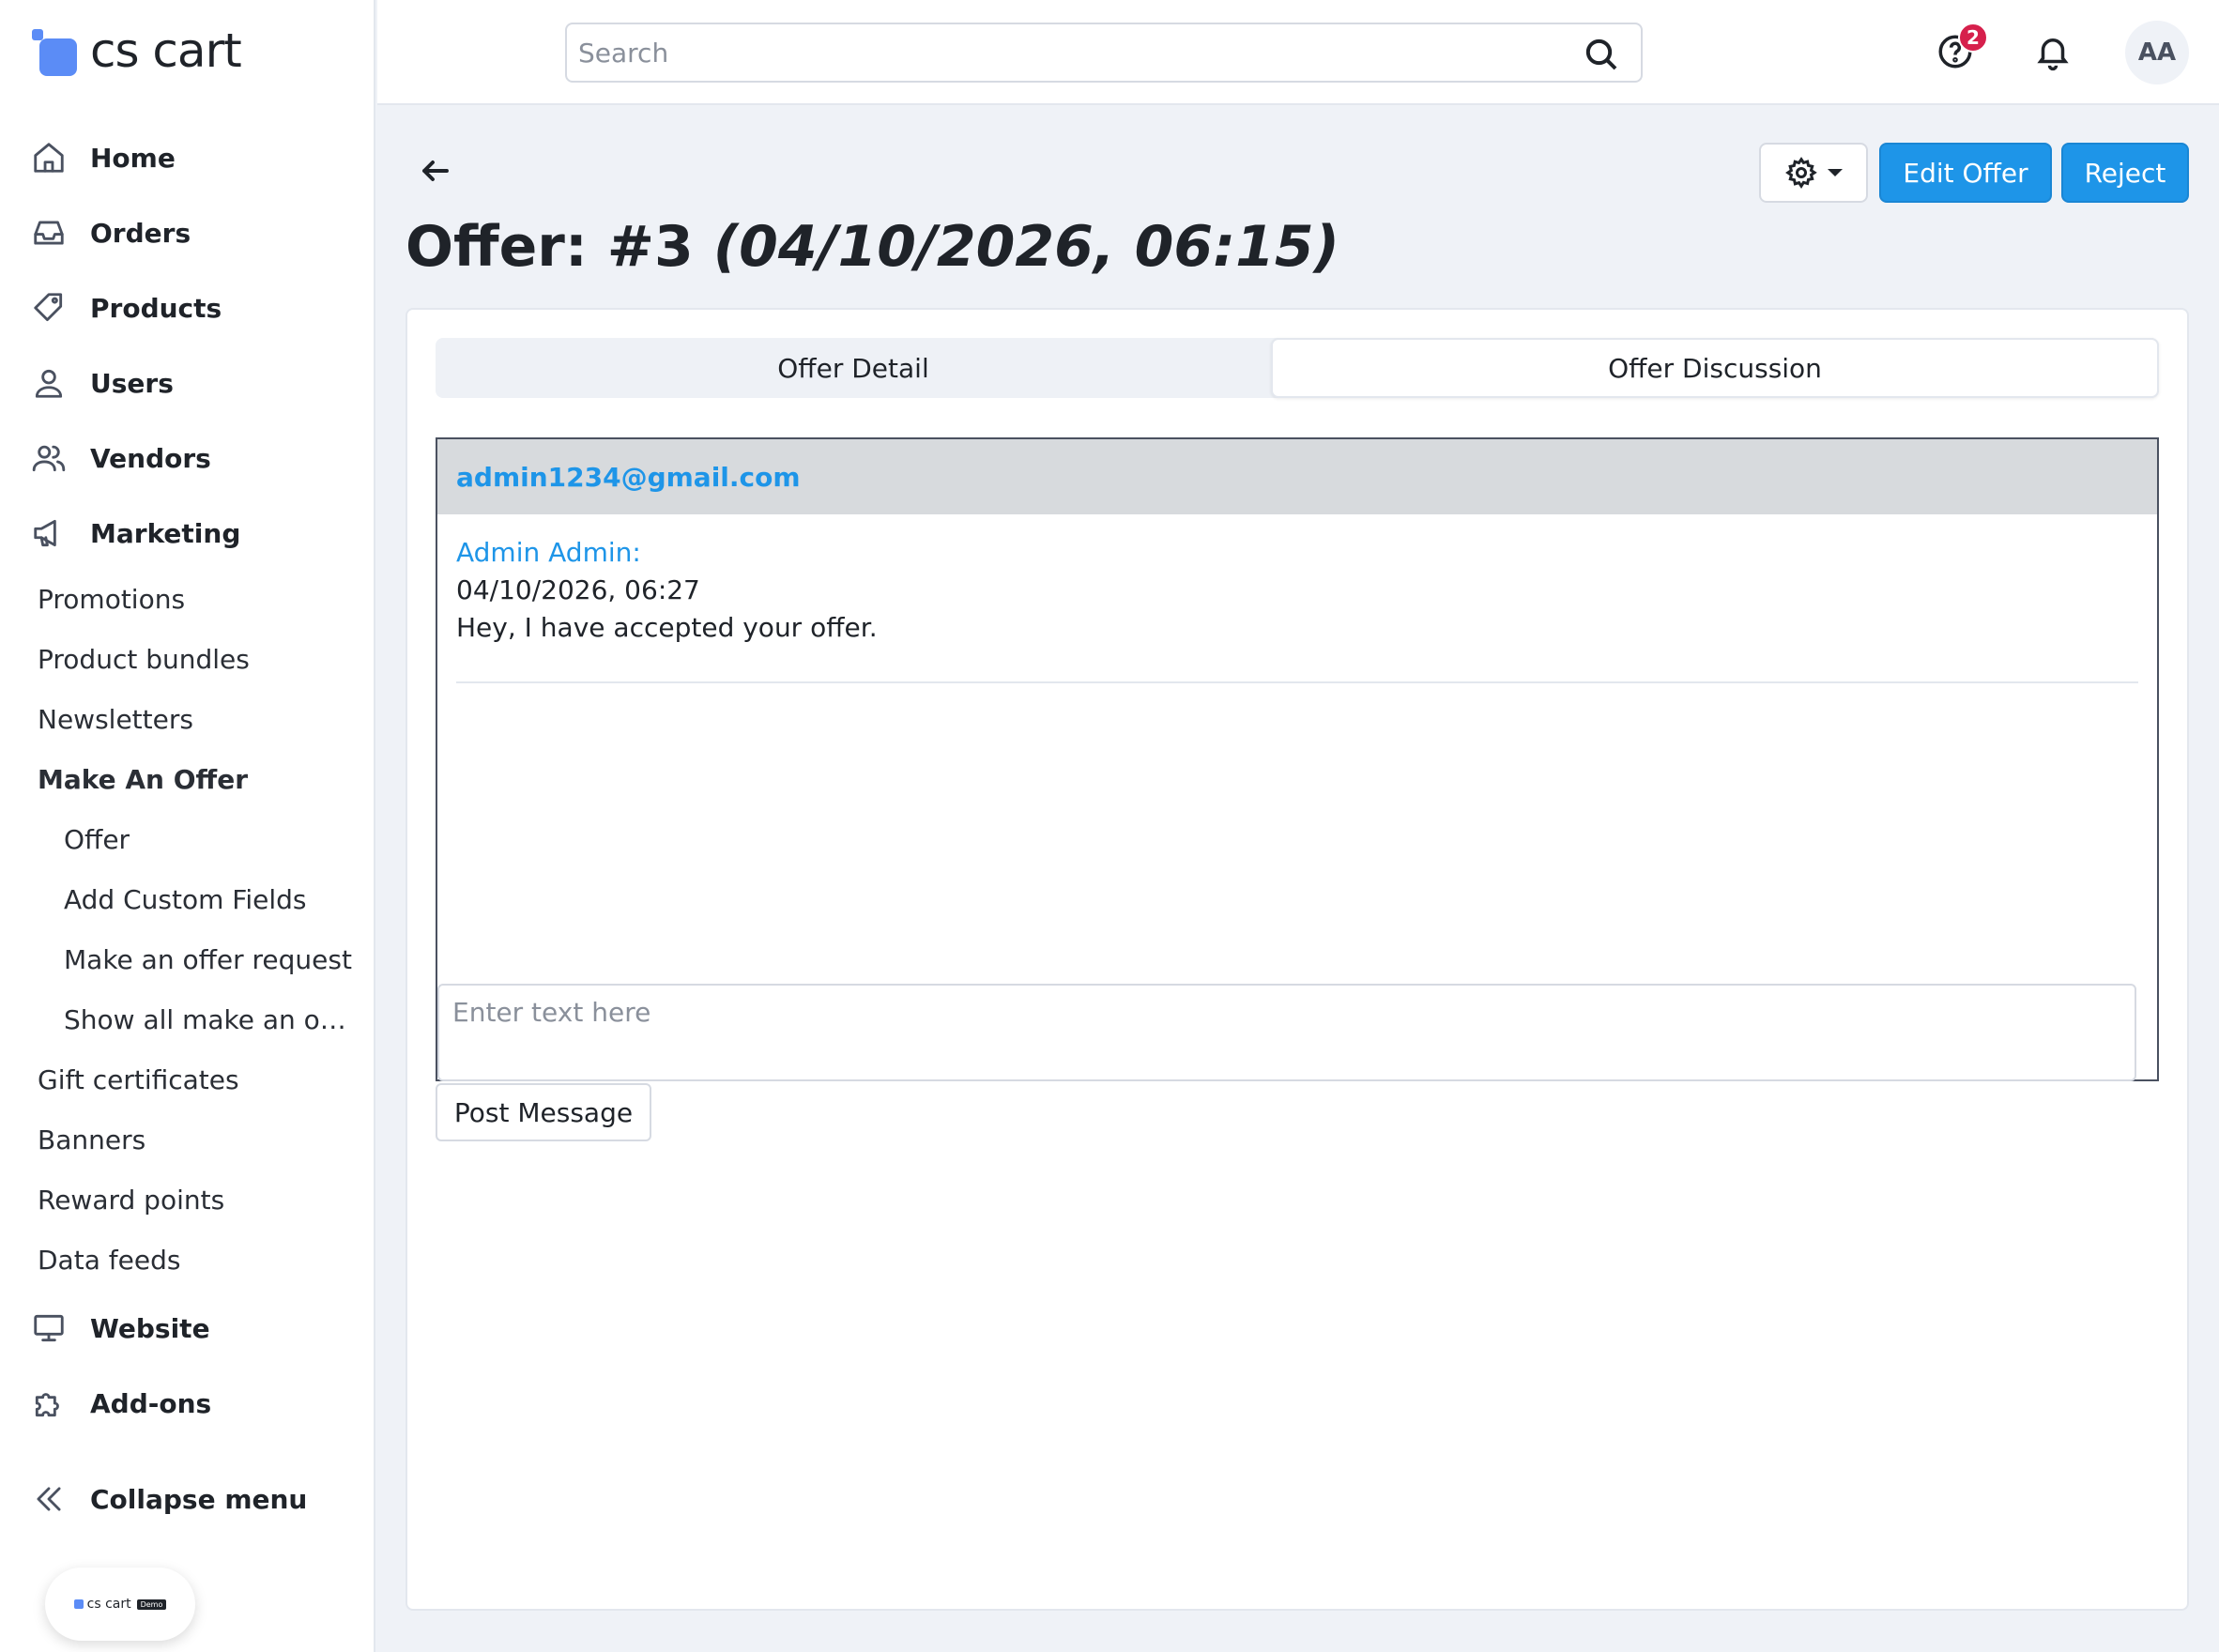 The width and height of the screenshot is (2219, 1652). I want to click on page-title-date: (04/10/2026, 06:15), so click(1026, 247).